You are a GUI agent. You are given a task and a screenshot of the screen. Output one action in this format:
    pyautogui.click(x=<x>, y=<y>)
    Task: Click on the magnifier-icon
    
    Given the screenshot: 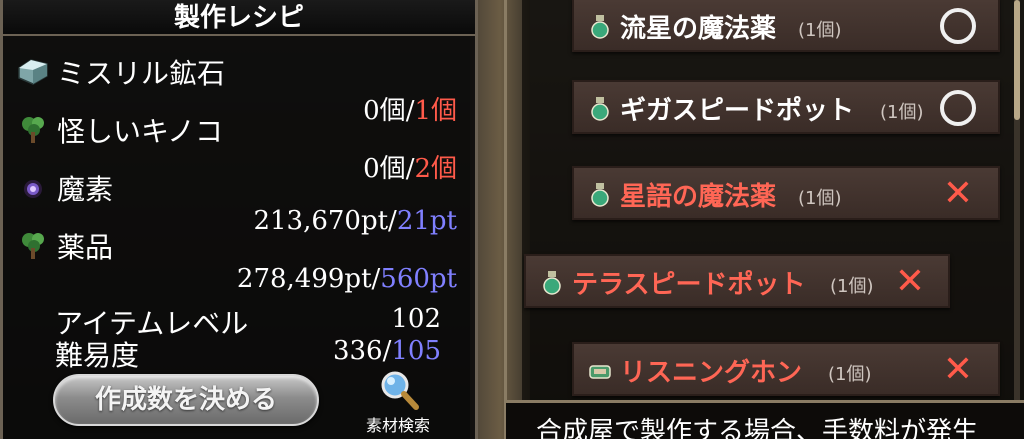 What is the action you would take?
    pyautogui.click(x=400, y=390)
    